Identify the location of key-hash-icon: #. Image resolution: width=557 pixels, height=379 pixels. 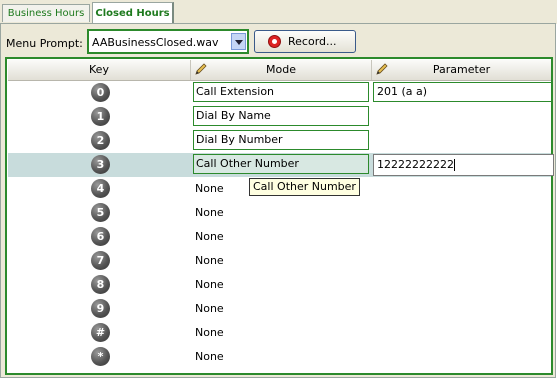
(100, 332).